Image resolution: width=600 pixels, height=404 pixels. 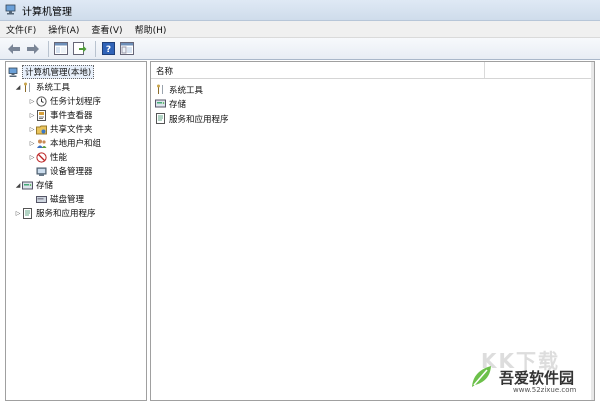 I want to click on tree-label-disk-management: 磁盘管理, so click(x=67, y=200).